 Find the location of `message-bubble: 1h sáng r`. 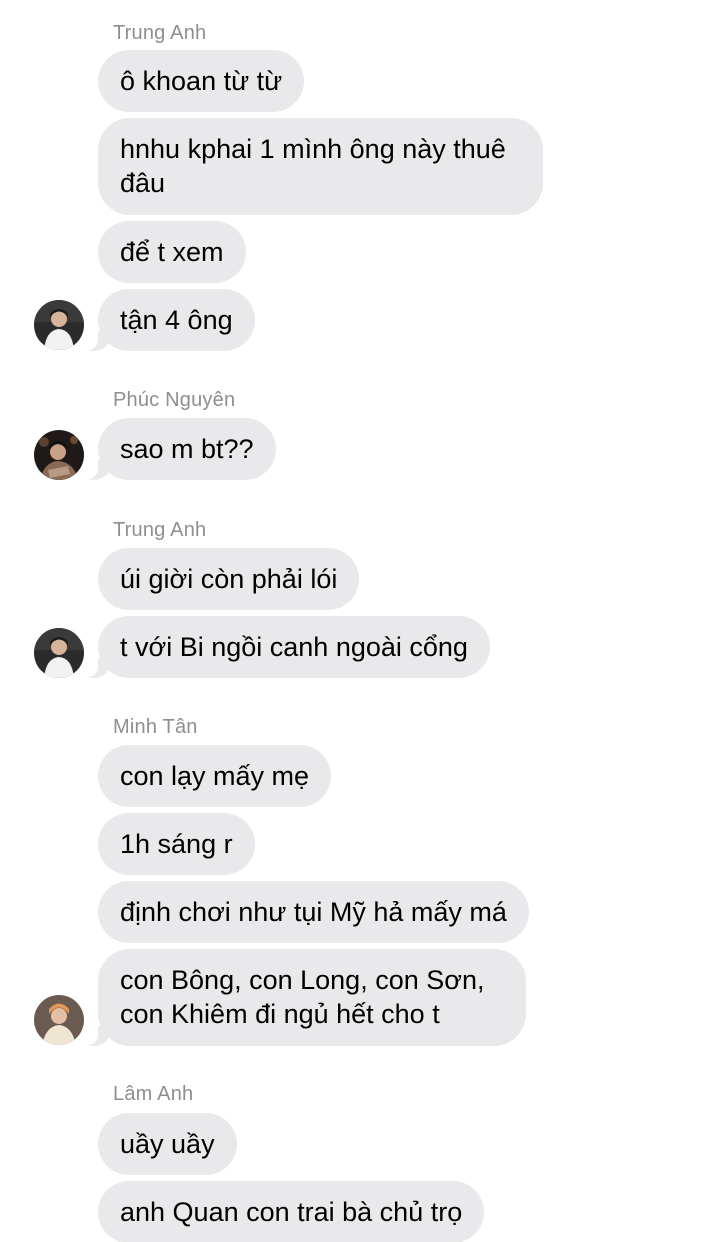

message-bubble: 1h sáng r is located at coordinates (176, 844).